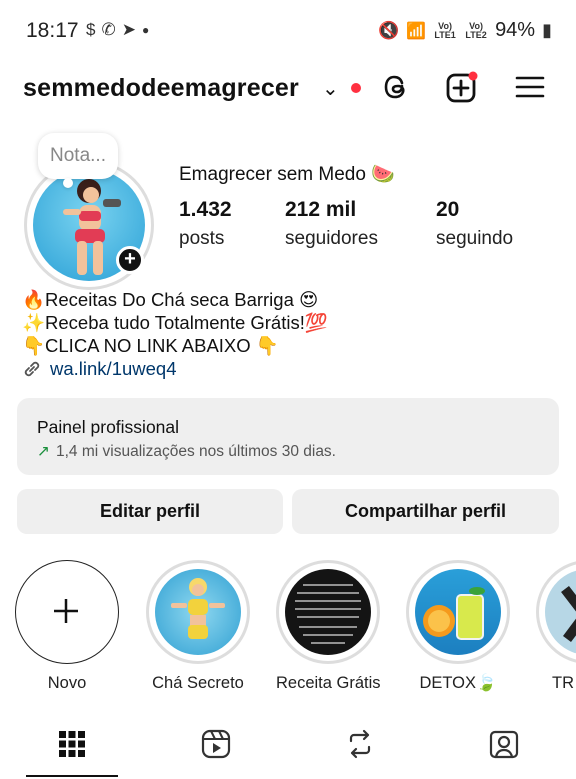 Image resolution: width=576 pixels, height=779 pixels. What do you see at coordinates (445, 30) in the screenshot?
I see `network-1-label: Vo) LTE1` at bounding box center [445, 30].